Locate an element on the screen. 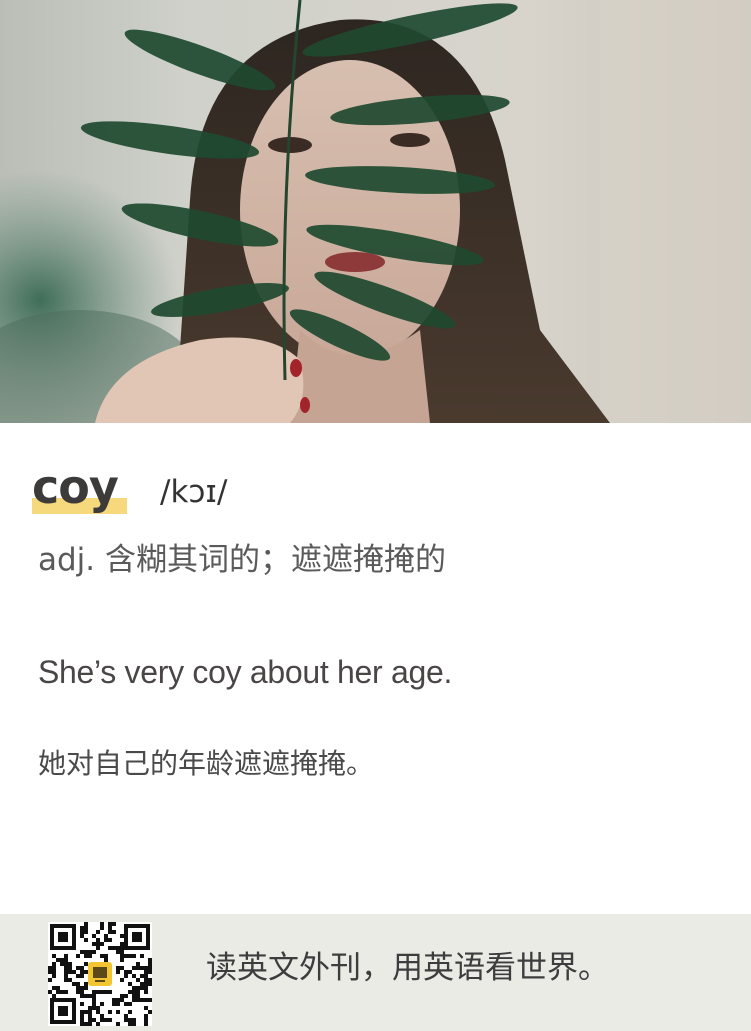 The height and width of the screenshot is (1031, 751). definition: adj. 含糊其词的；遮遮掩掩的 is located at coordinates (242, 560).